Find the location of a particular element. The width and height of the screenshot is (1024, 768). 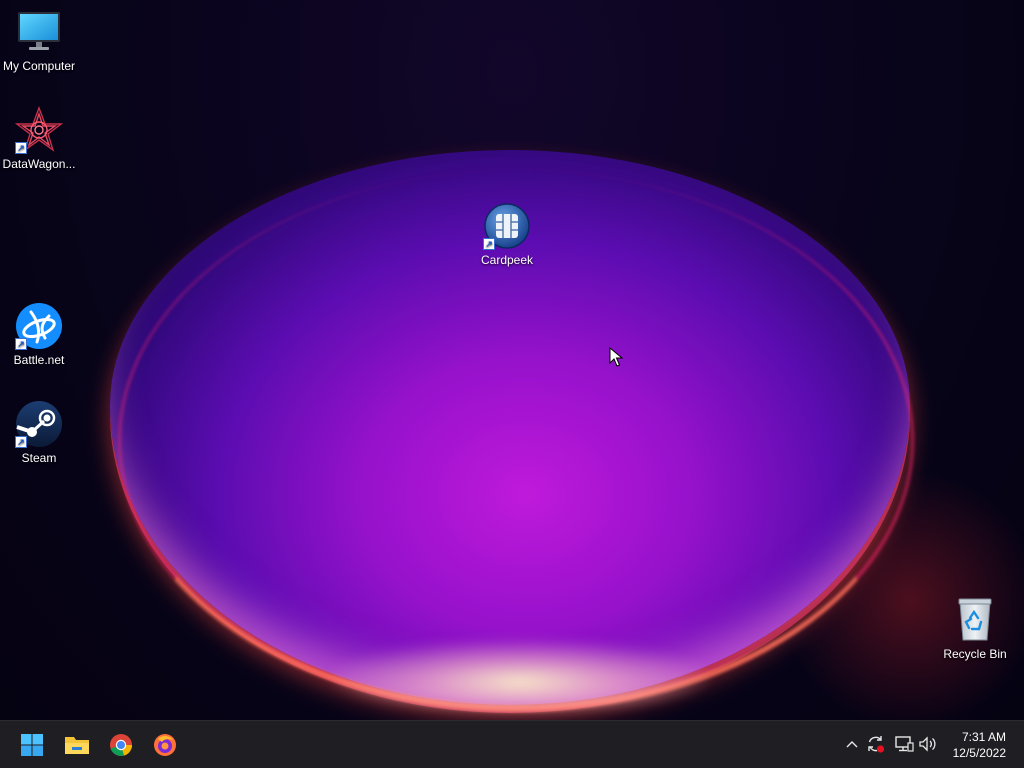

tray-update-button is located at coordinates (876, 744).